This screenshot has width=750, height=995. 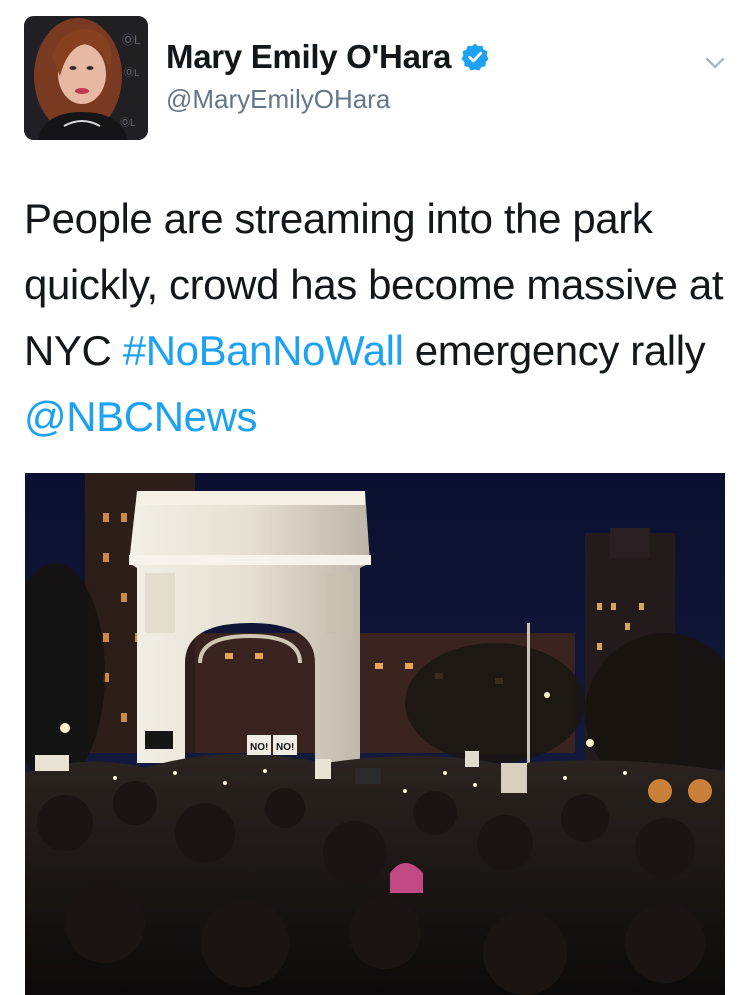 What do you see at coordinates (309, 57) in the screenshot?
I see `author-display-name: Mary Emily O'Hara` at bounding box center [309, 57].